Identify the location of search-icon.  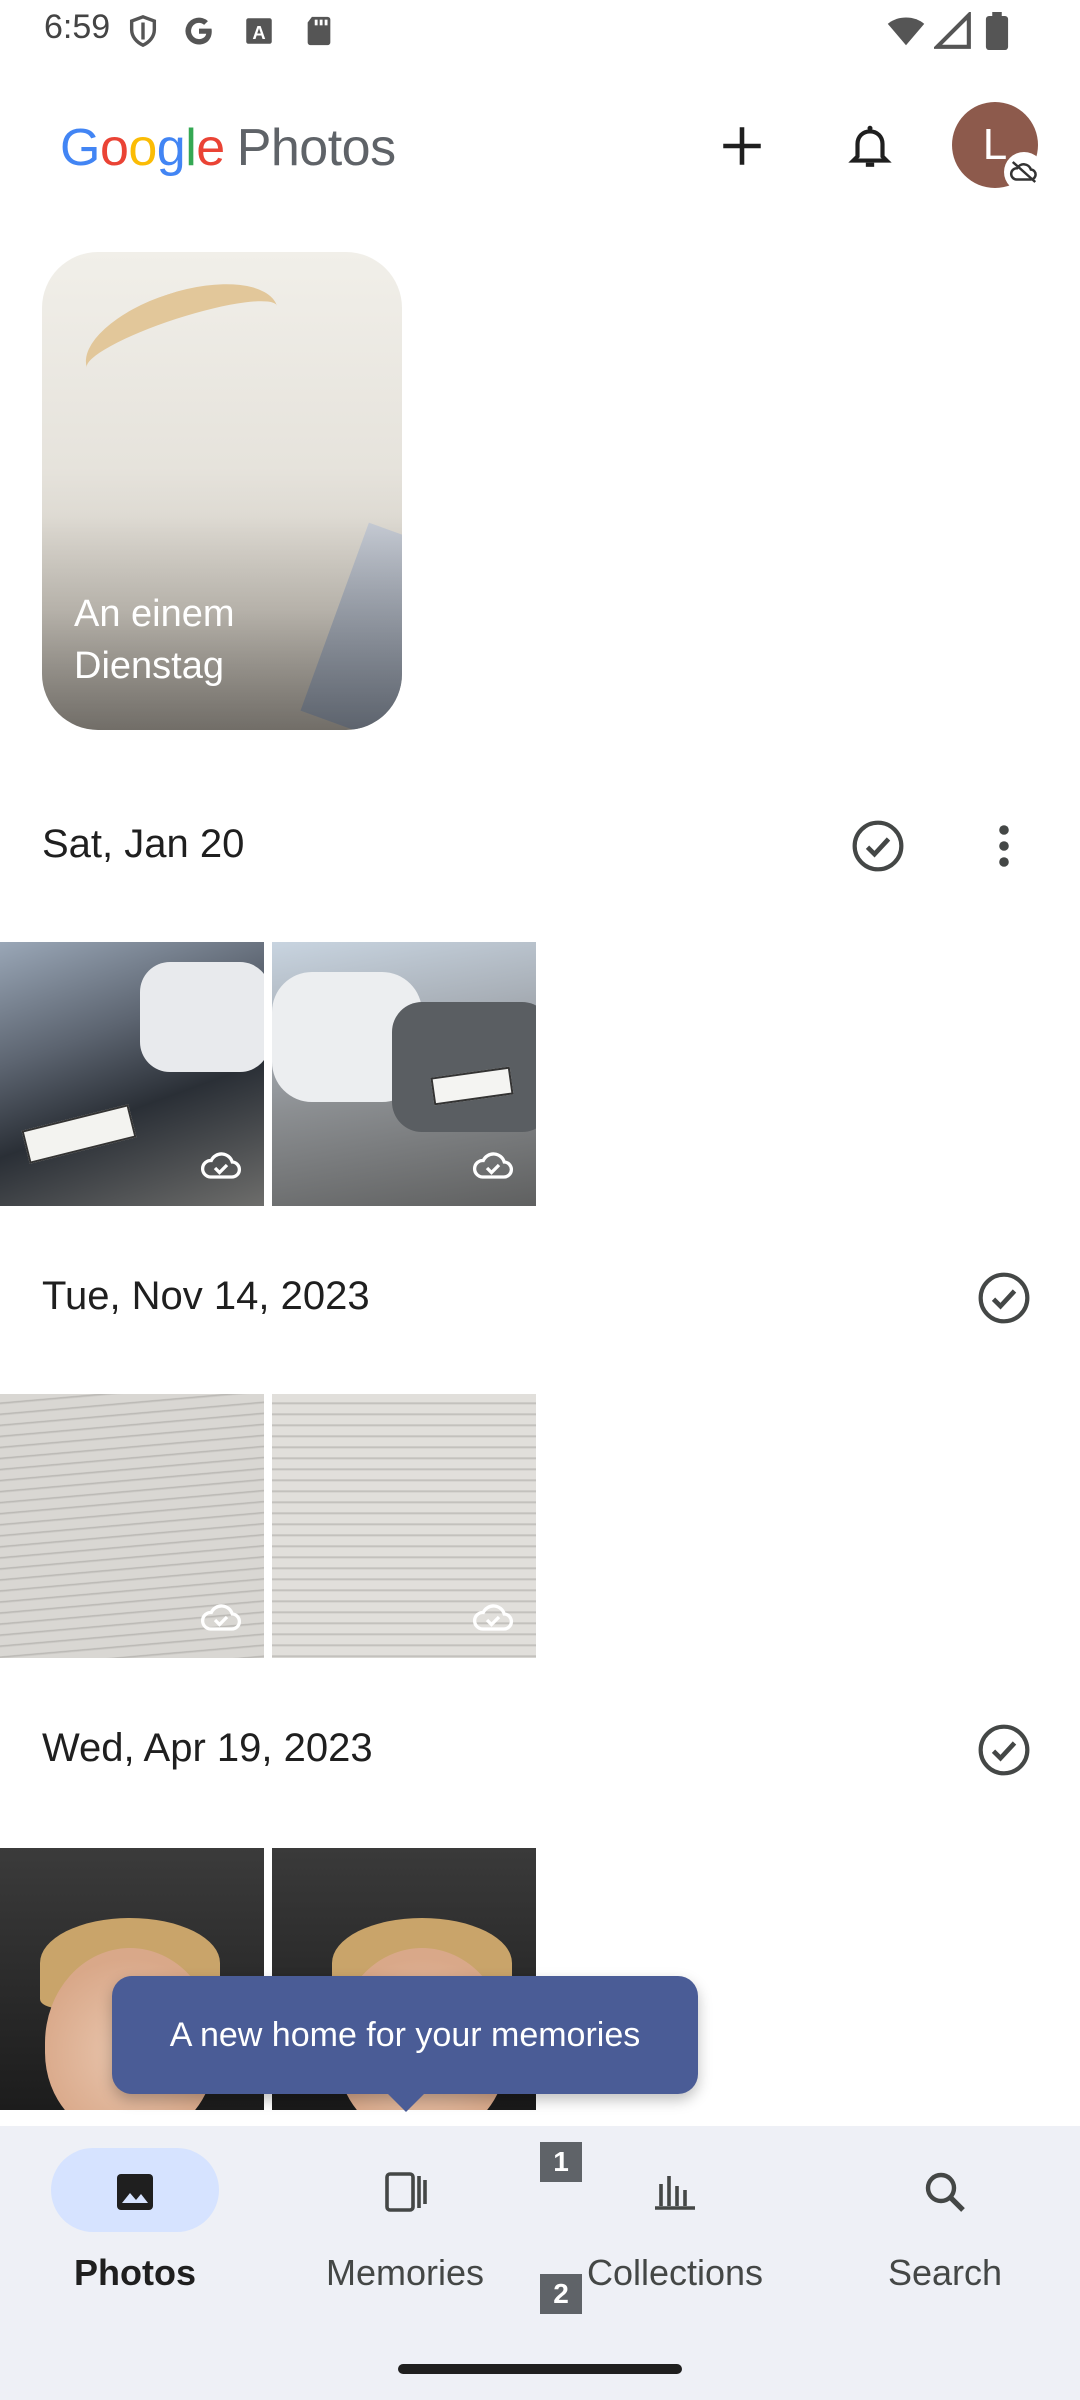
(945, 2192).